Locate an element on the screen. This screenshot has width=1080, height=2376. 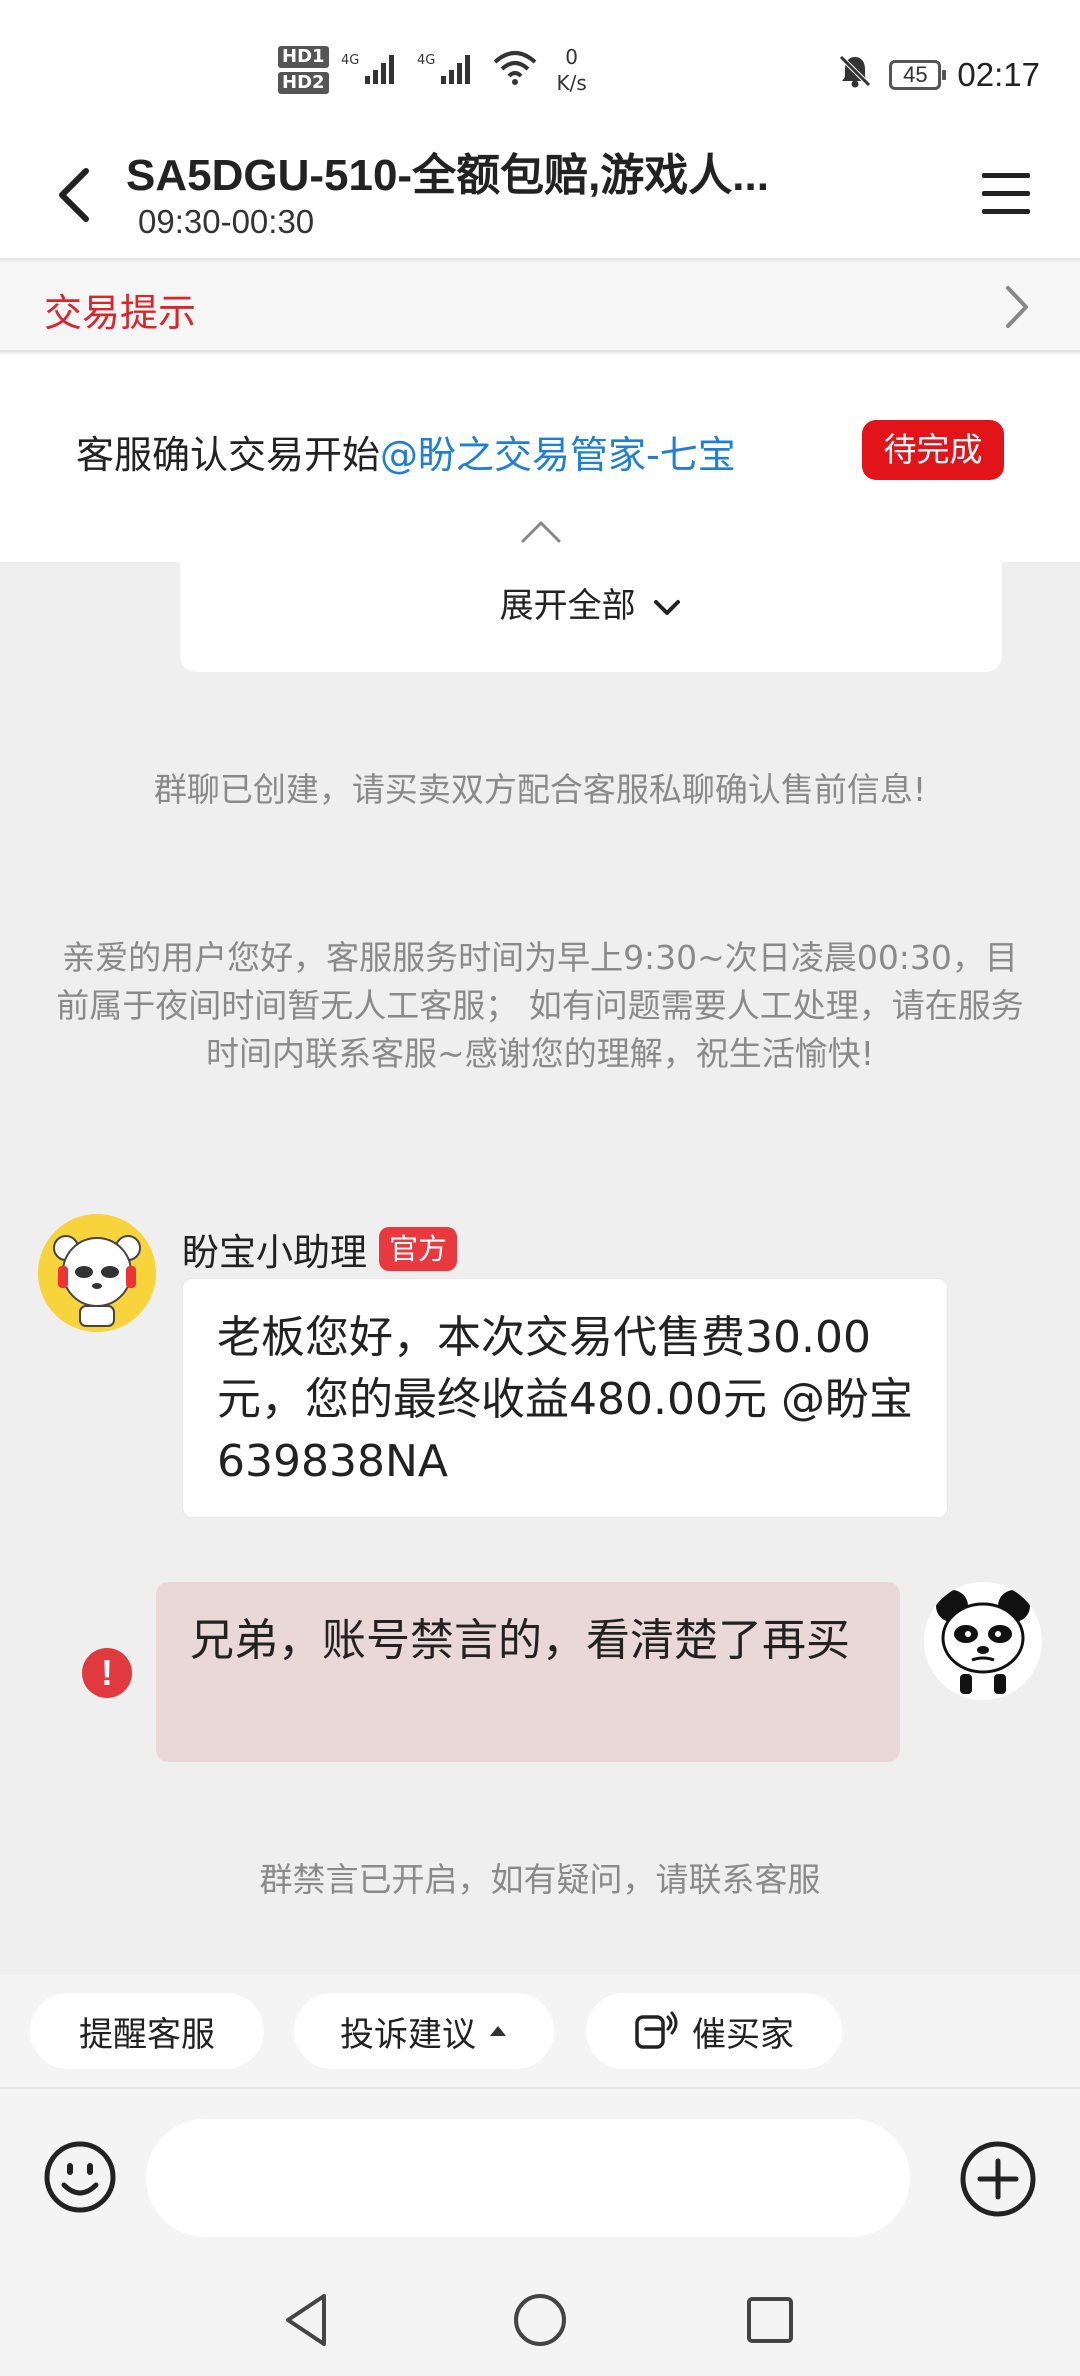
complaint-label: 投诉建议 is located at coordinates (408, 2034).